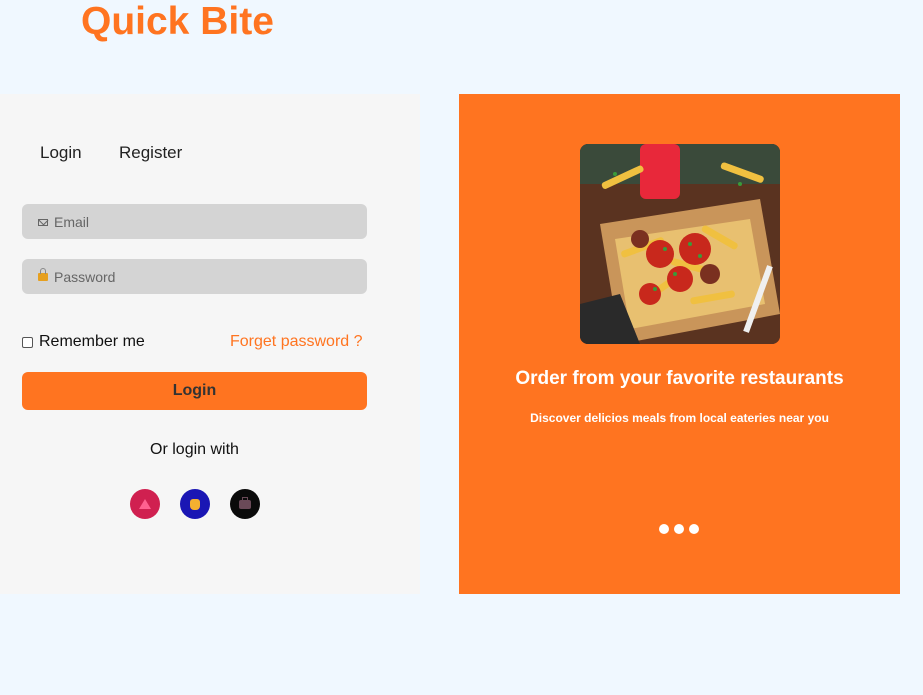 Image resolution: width=923 pixels, height=695 pixels. Describe the element at coordinates (194, 276) in the screenshot. I see `password-field: Password` at that location.